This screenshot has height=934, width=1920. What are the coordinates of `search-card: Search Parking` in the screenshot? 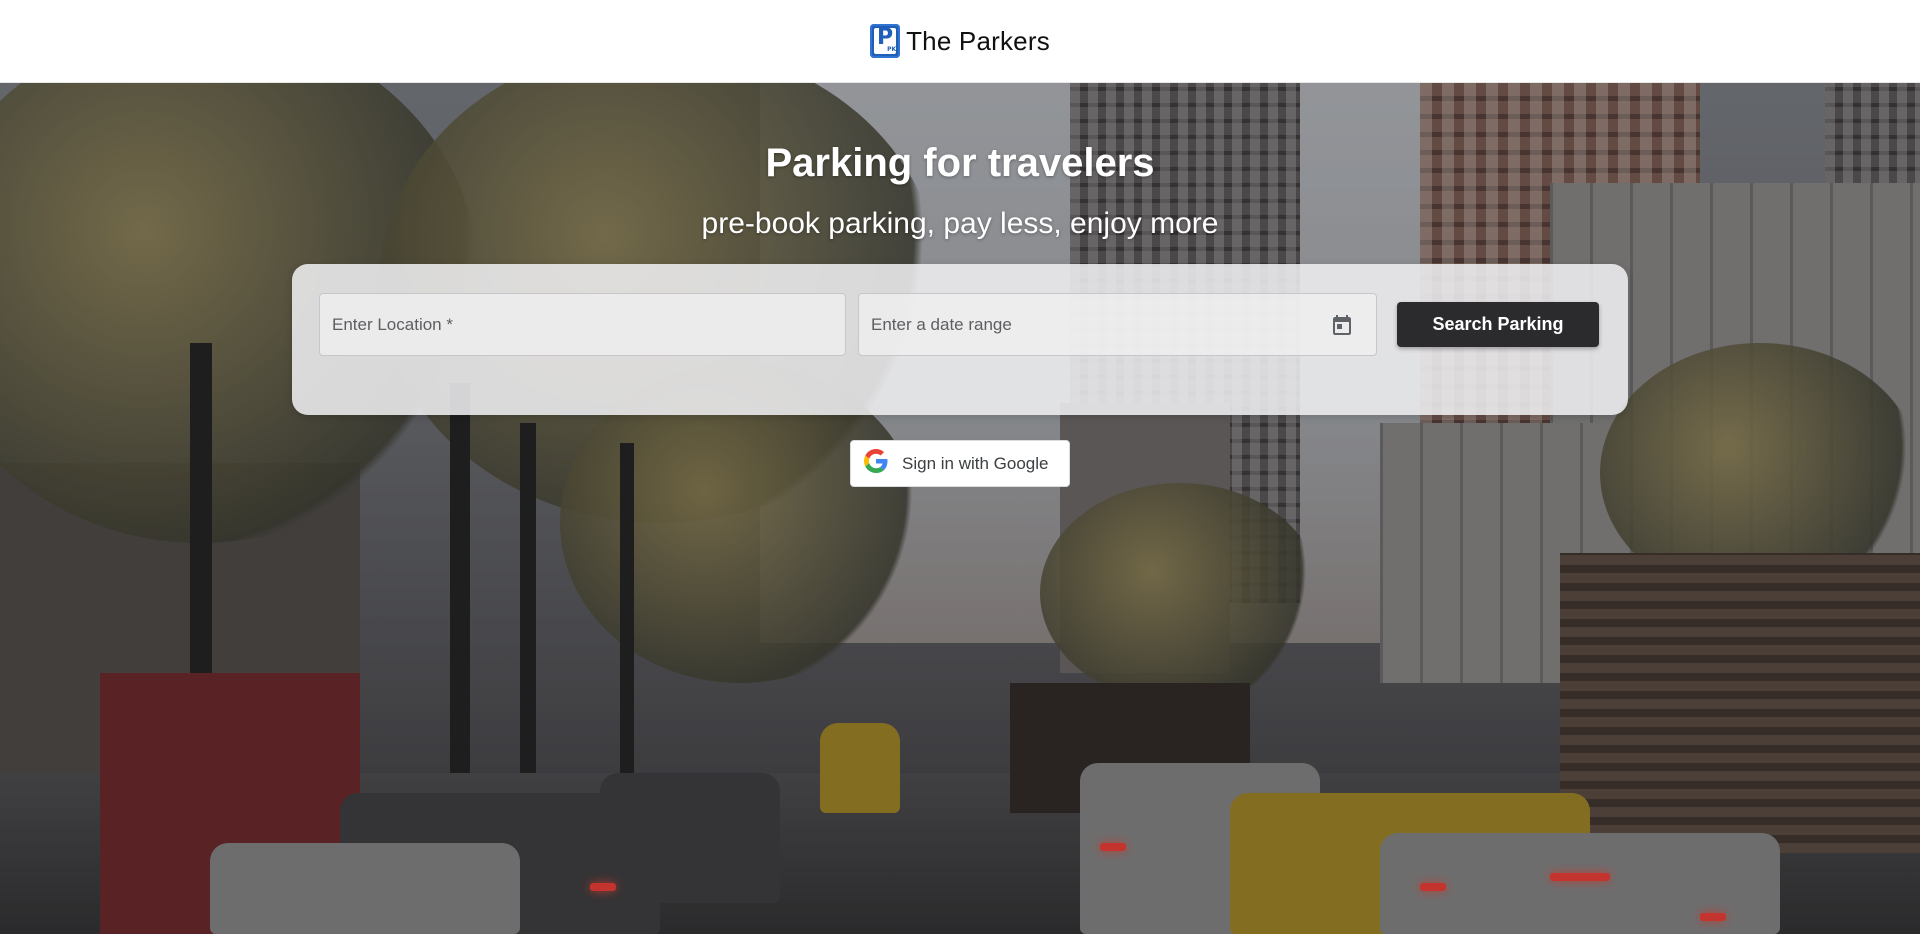 It's located at (960, 339).